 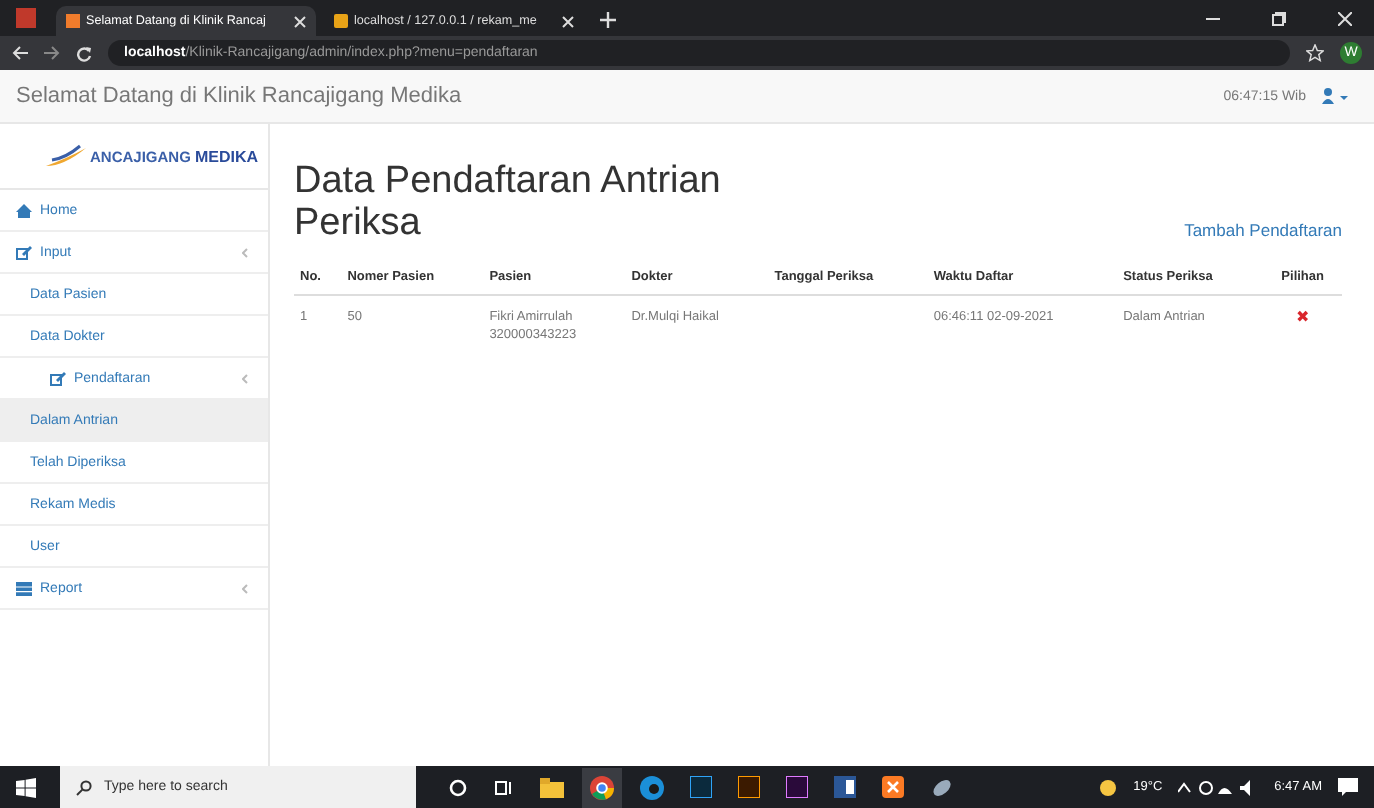 I want to click on photoshop-icon, so click(x=701, y=787).